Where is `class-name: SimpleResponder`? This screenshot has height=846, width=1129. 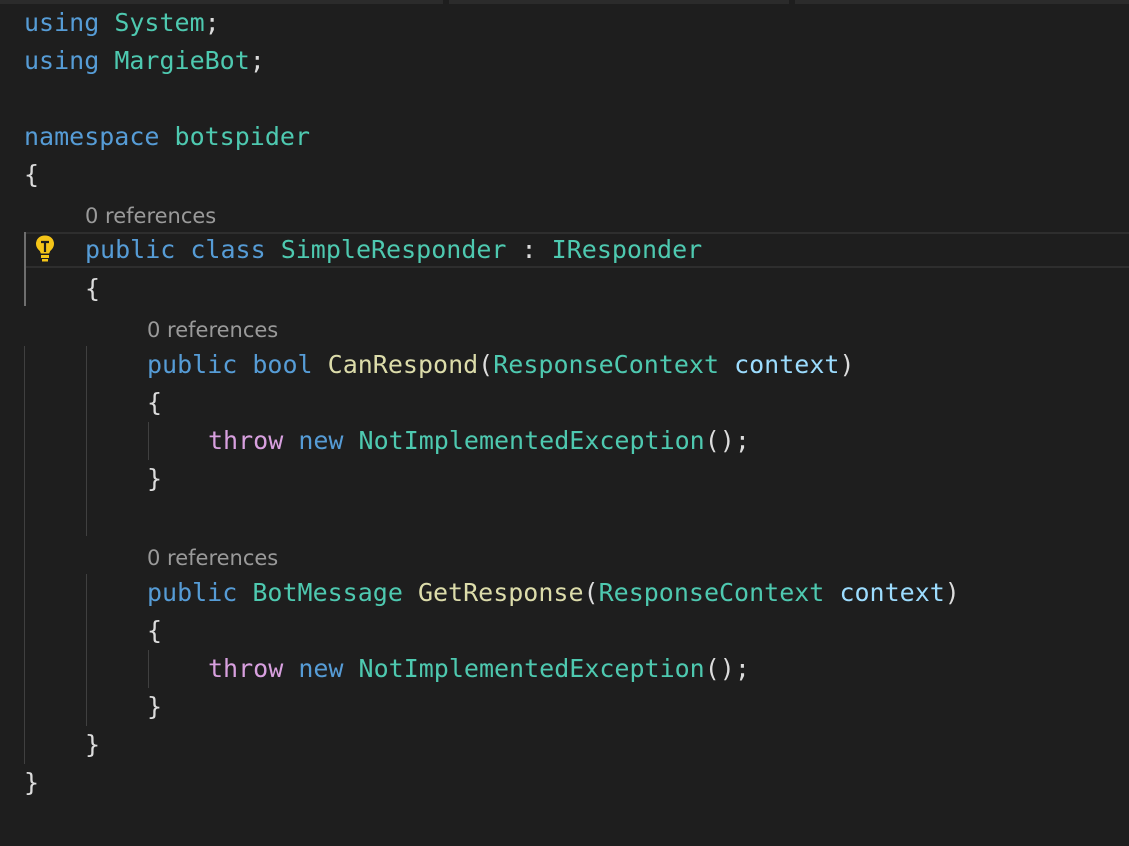
class-name: SimpleResponder is located at coordinates (393, 249).